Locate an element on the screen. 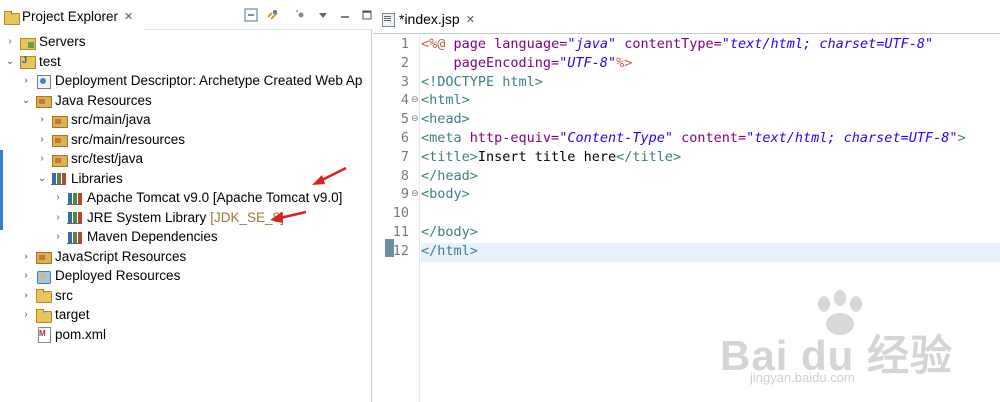 The image size is (1000, 402). line-number: 4 is located at coordinates (404, 100).